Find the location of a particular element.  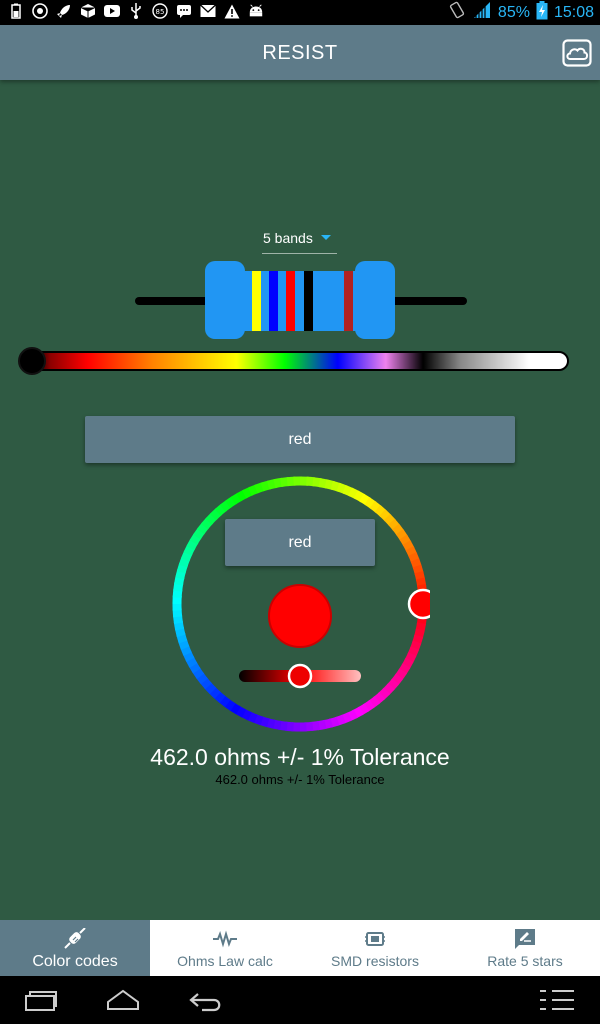

home-icon is located at coordinates (123, 1002).